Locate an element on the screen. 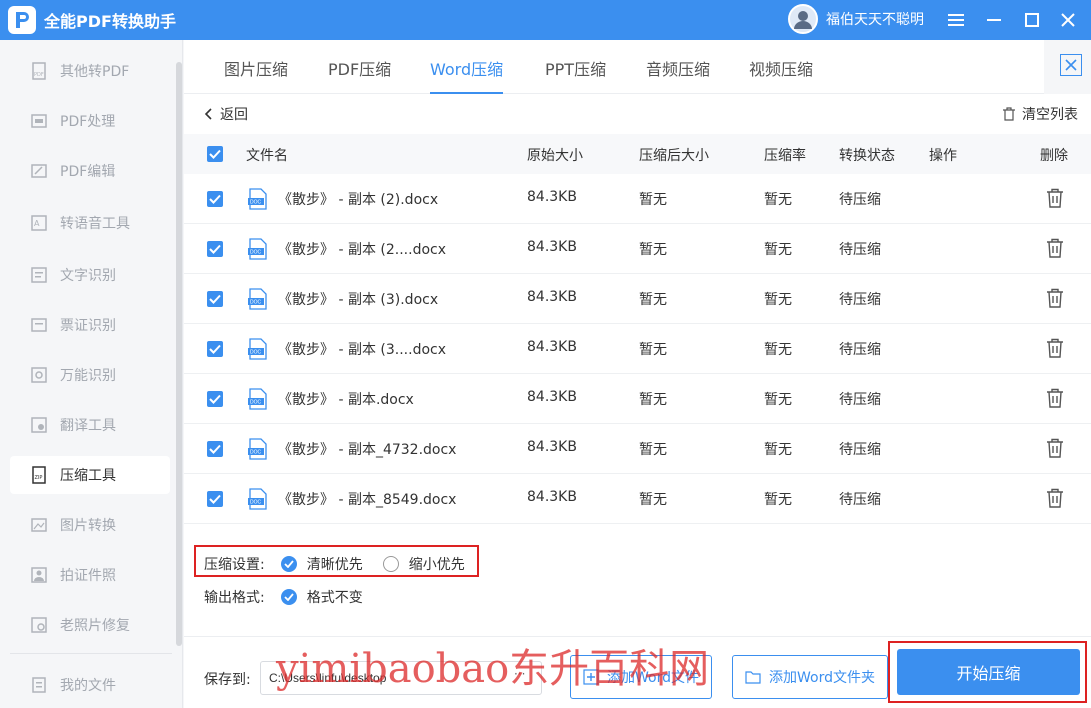 This screenshot has width=1091, height=708. sidebar-item-compress: ZIP 压缩工具 is located at coordinates (90, 475).